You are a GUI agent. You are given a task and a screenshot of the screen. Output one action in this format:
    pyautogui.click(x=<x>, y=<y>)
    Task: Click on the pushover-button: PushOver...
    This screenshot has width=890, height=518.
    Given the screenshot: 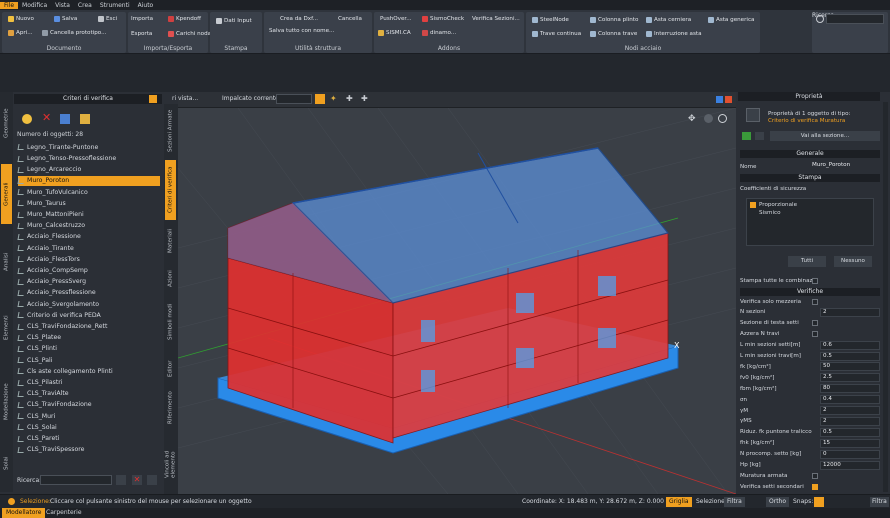 What is the action you would take?
    pyautogui.click(x=396, y=19)
    